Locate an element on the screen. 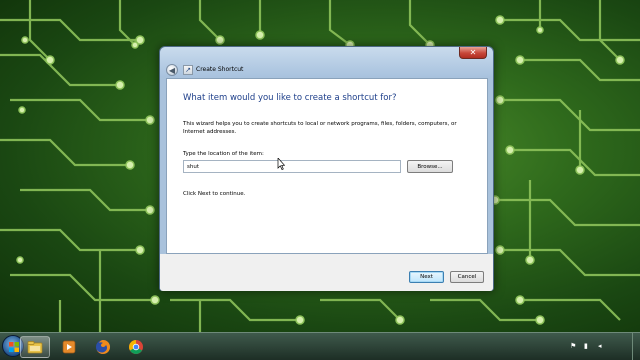  windows-explorer-icon is located at coordinates (35, 347).